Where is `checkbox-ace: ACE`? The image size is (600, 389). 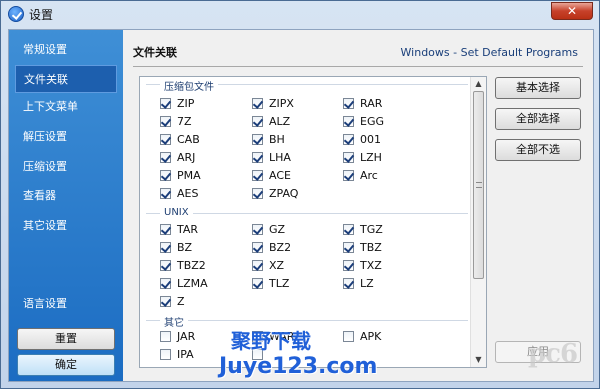
checkbox-ace: ACE is located at coordinates (271, 175).